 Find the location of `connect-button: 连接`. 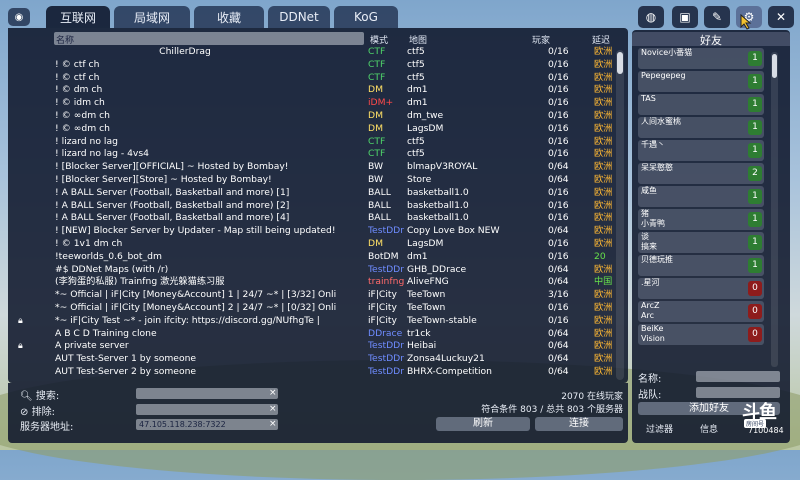

connect-button: 连接 is located at coordinates (579, 424).